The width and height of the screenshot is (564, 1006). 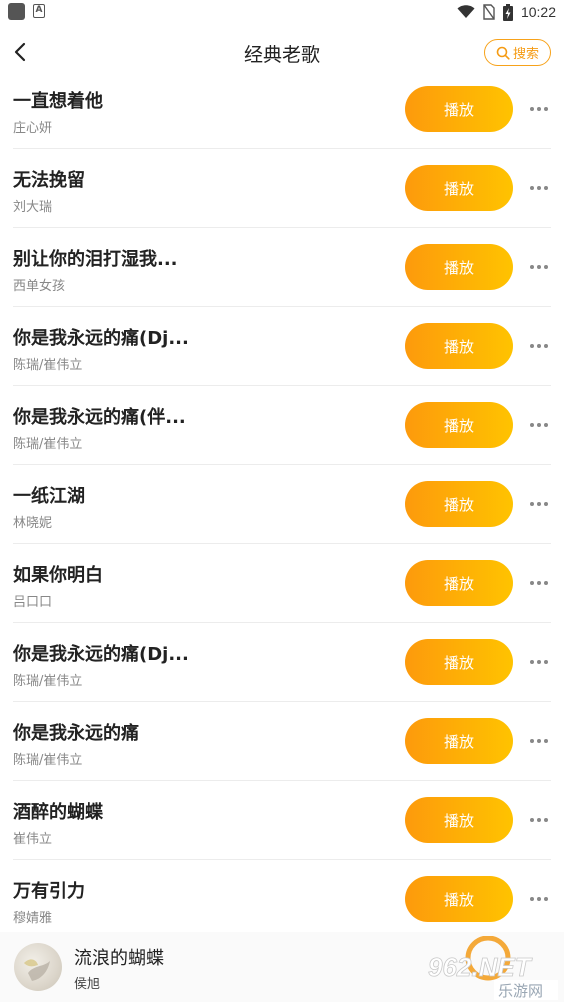 What do you see at coordinates (282, 267) in the screenshot?
I see `song-row: 别让你的泪打湿我... 西单女孩 播放` at bounding box center [282, 267].